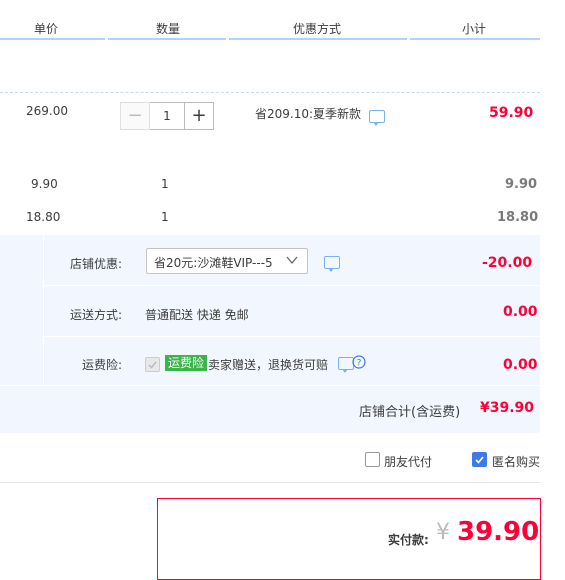  What do you see at coordinates (520, 365) in the screenshot?
I see `insurance-amount: 0.00` at bounding box center [520, 365].